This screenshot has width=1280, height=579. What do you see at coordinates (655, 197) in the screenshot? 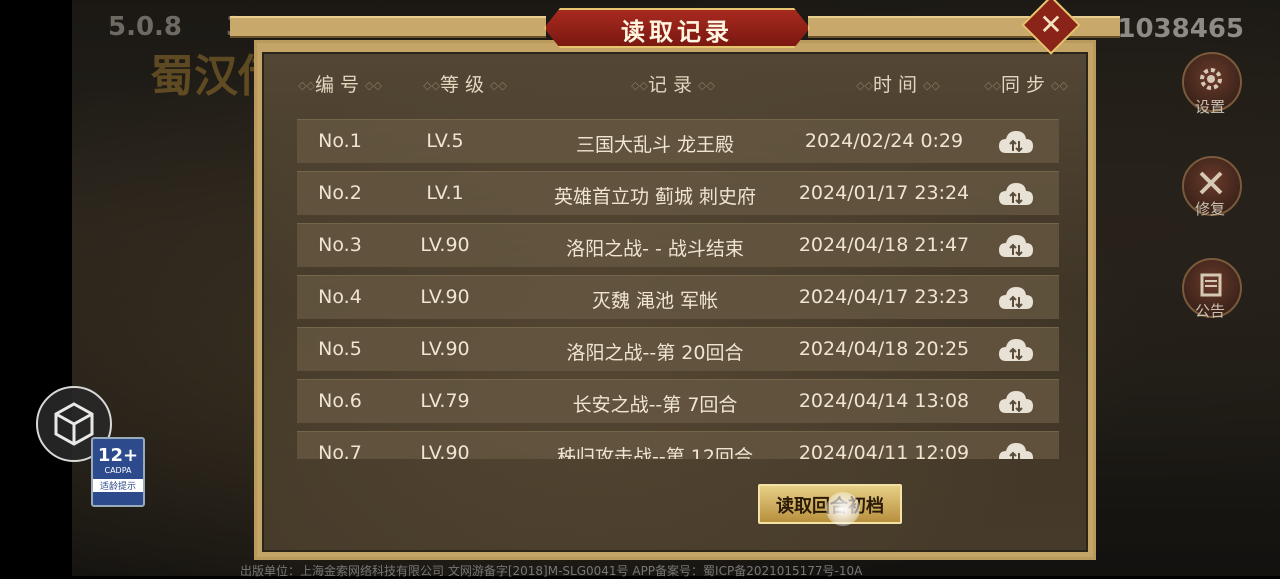
I see `record-name: 英雄首立功 蓟城 刺史府` at bounding box center [655, 197].